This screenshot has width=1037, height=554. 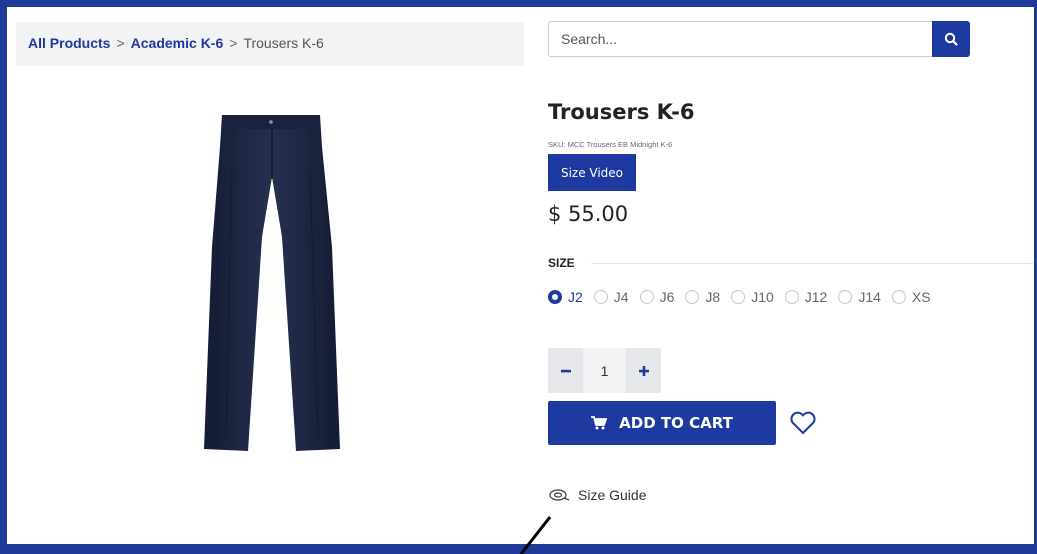 What do you see at coordinates (667, 297) in the screenshot?
I see `size-option-label: J6` at bounding box center [667, 297].